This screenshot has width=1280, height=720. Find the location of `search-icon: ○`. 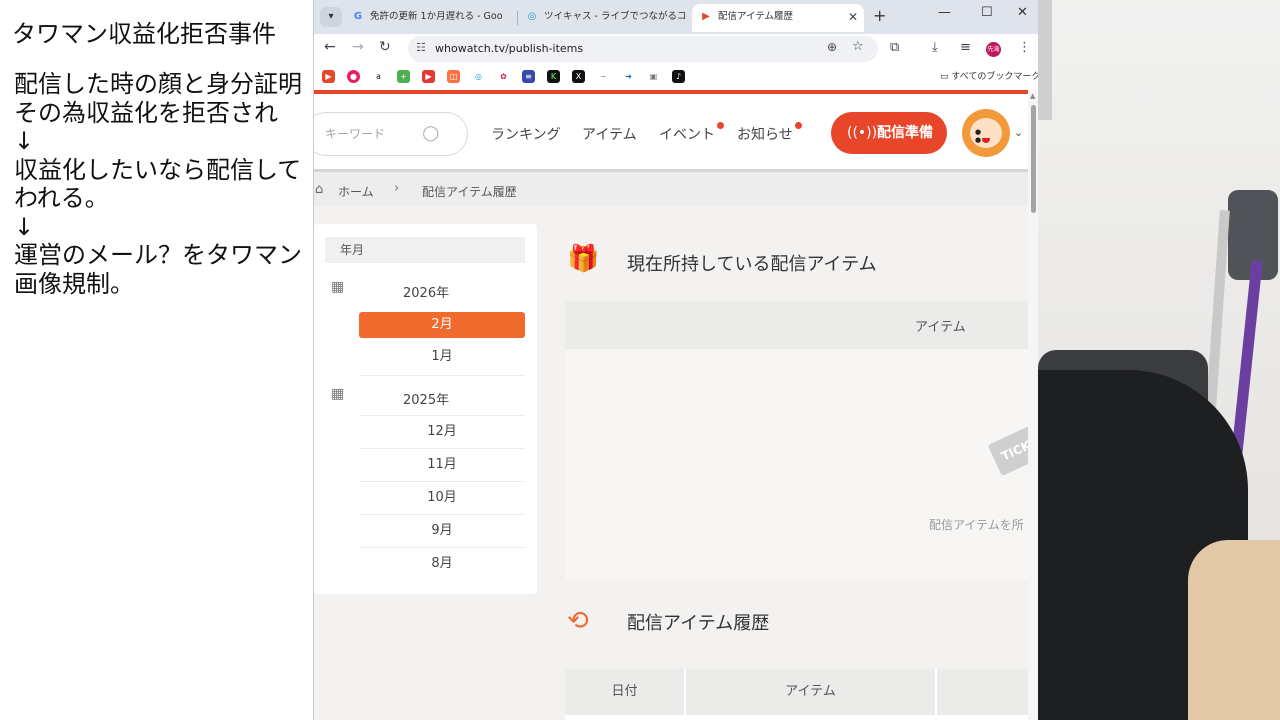

search-icon: ○ is located at coordinates (430, 132).